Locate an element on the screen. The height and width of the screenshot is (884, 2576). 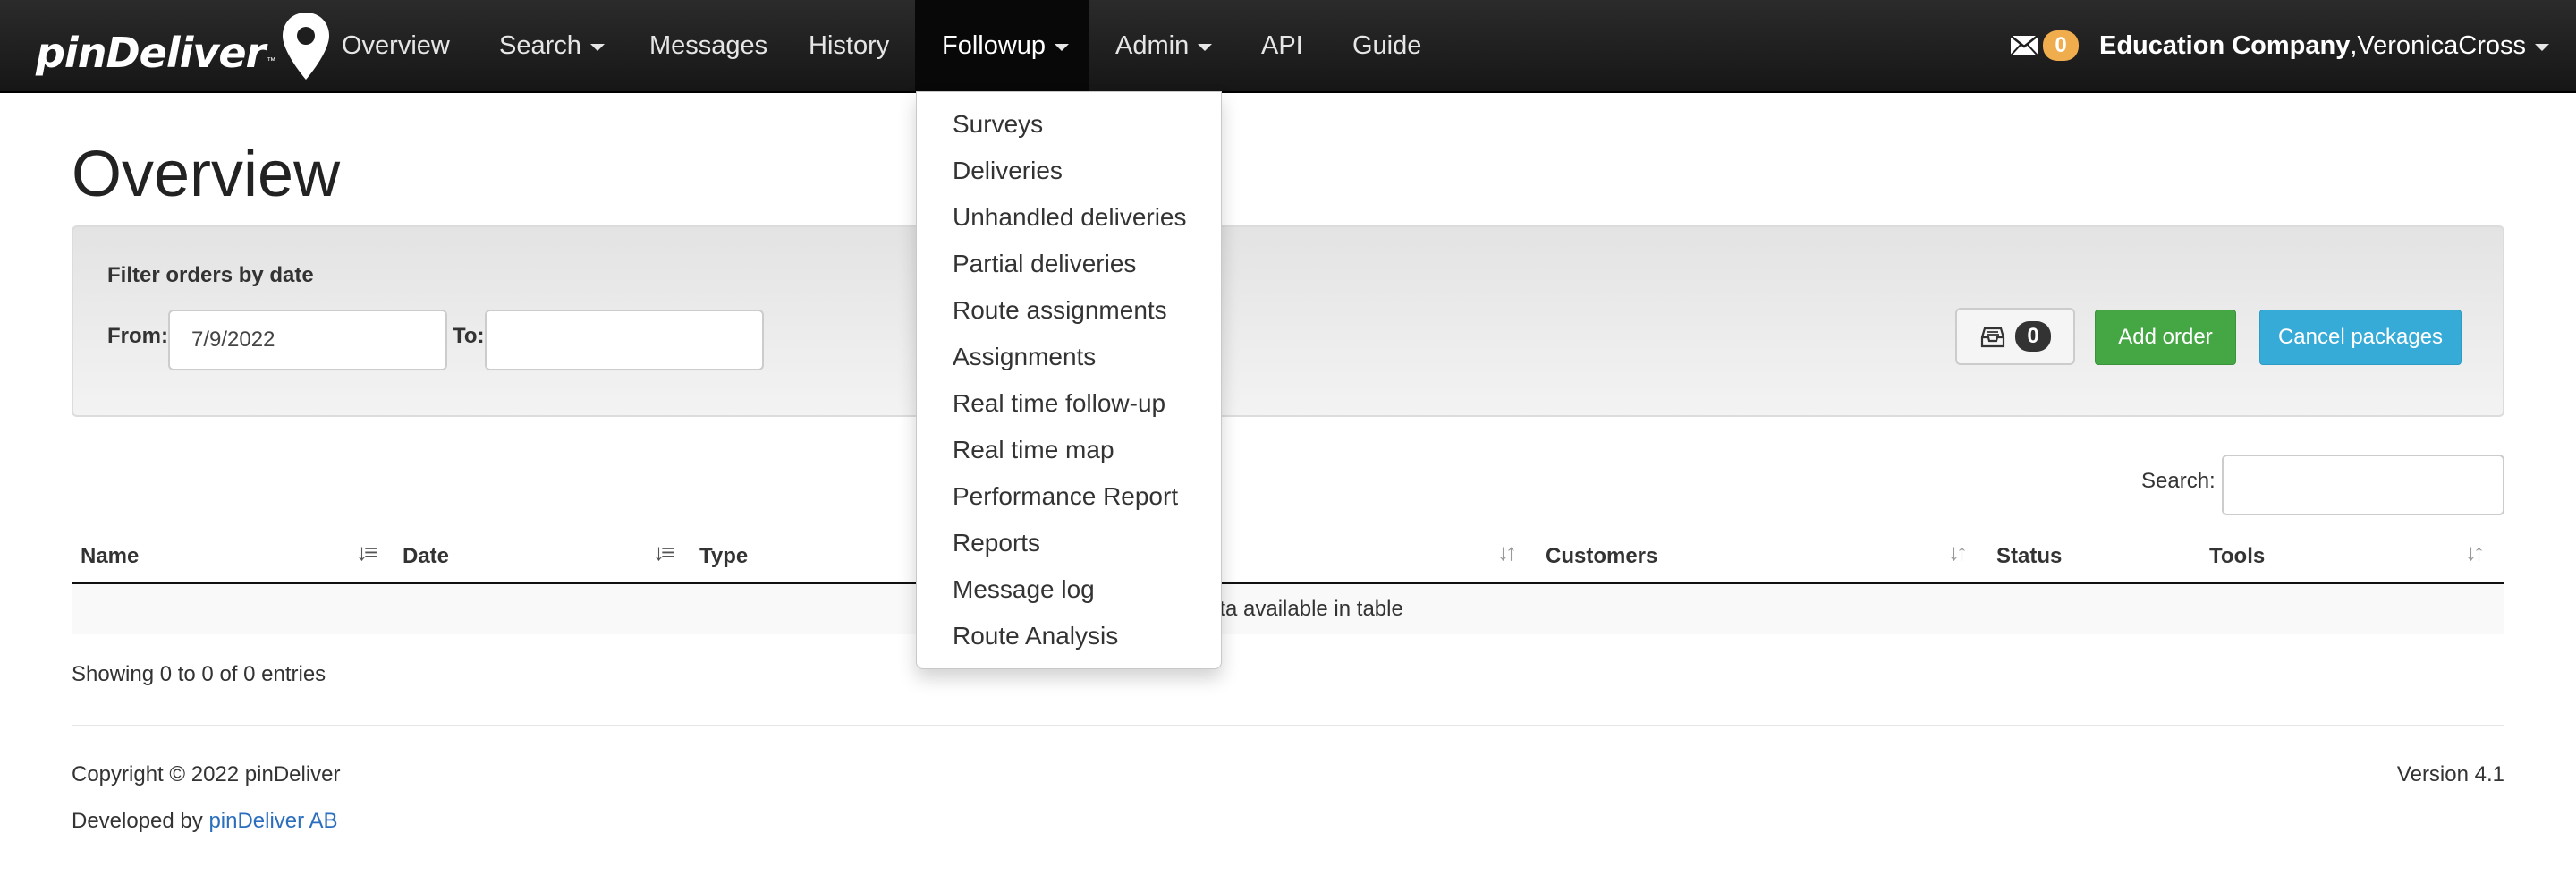
nav-history-label: History is located at coordinates (849, 45).